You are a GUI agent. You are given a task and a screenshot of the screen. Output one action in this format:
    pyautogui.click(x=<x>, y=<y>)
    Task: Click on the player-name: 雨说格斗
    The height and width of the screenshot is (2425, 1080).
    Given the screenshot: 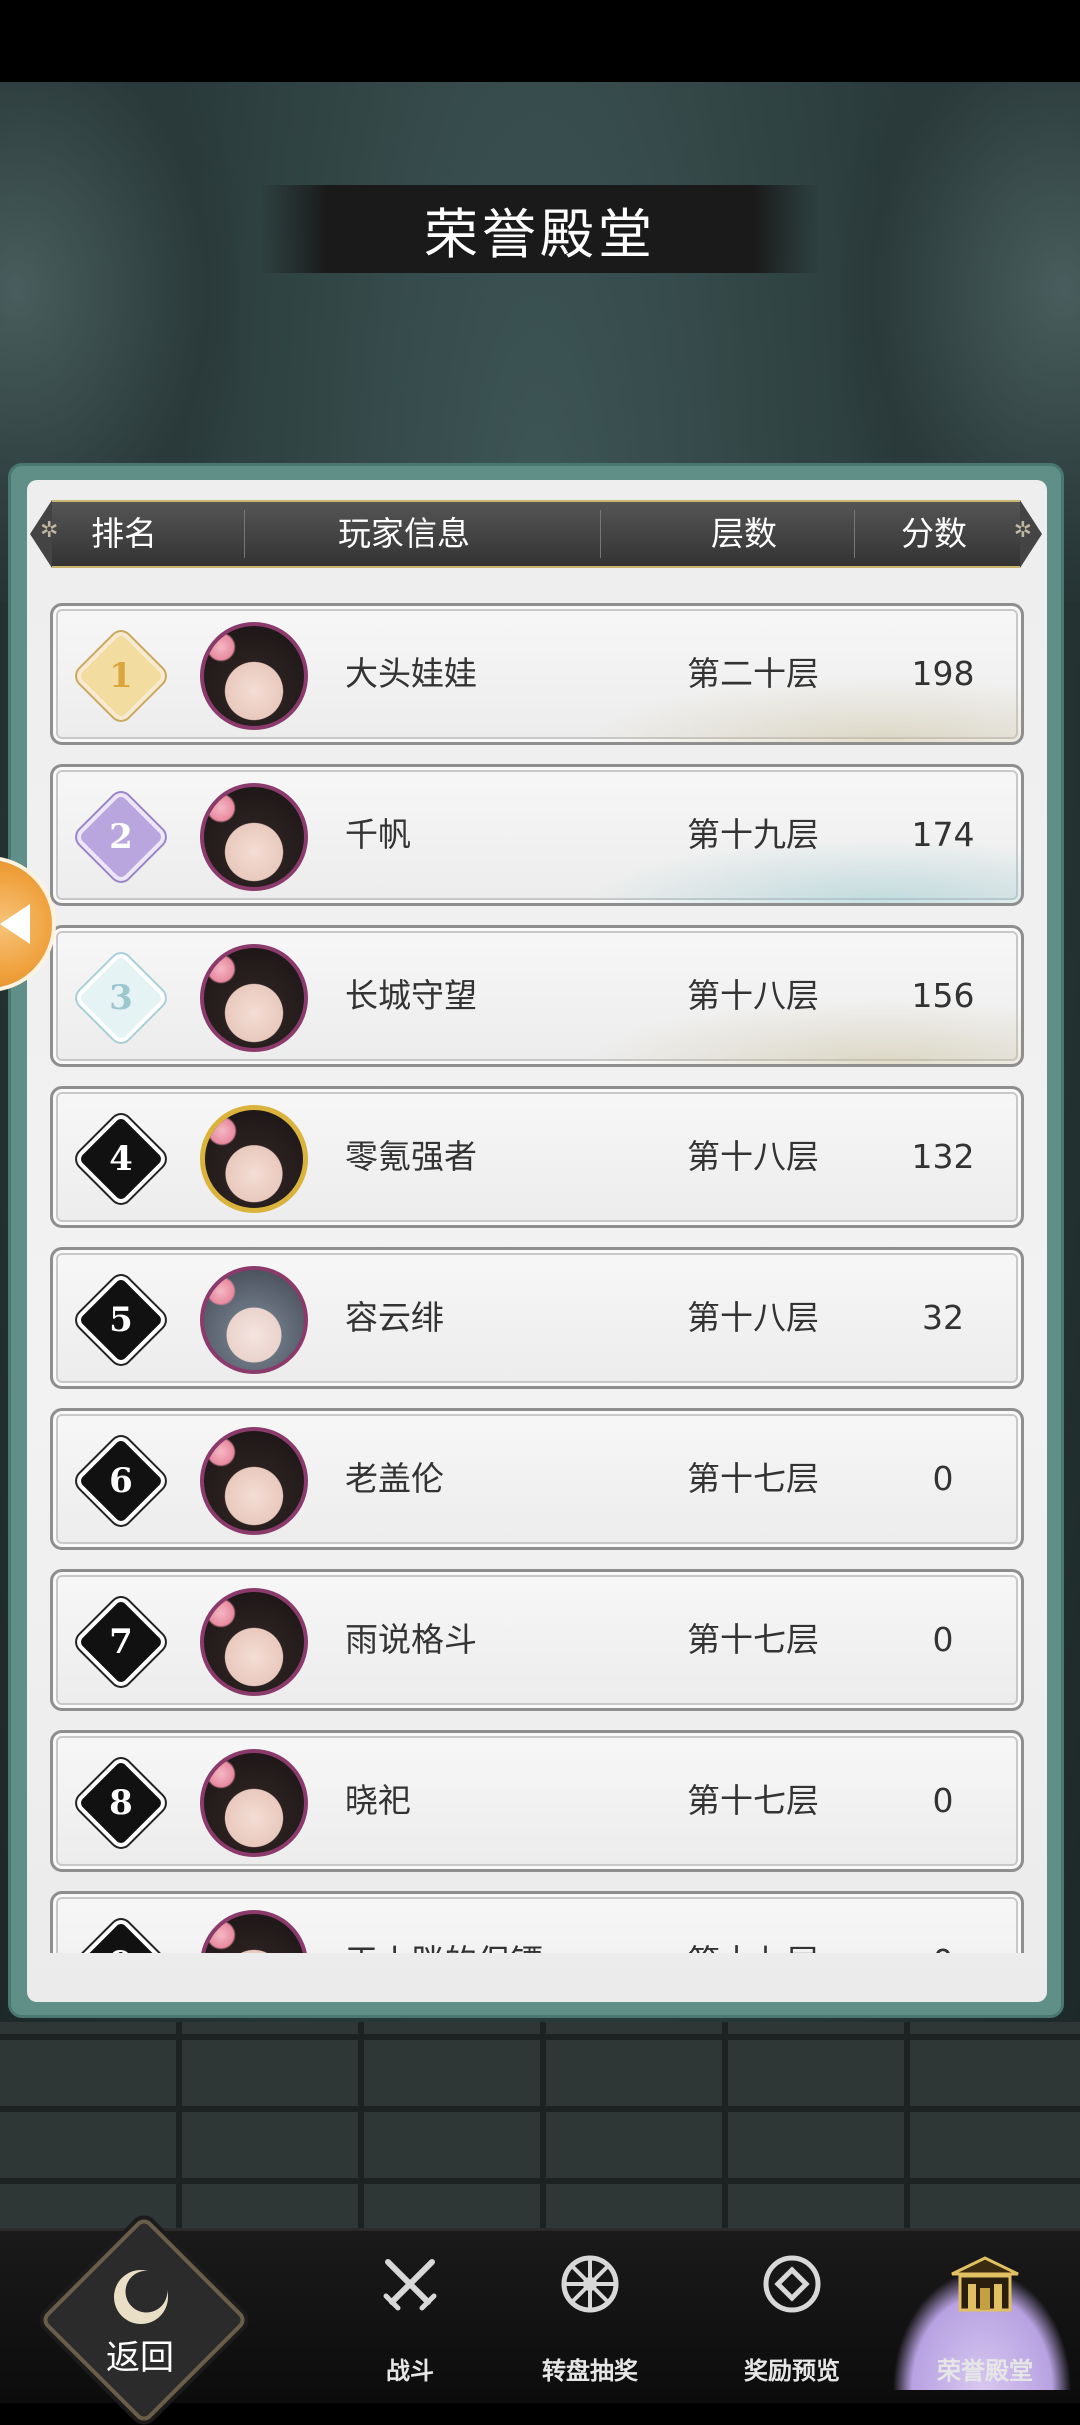 What is the action you would take?
    pyautogui.click(x=411, y=1639)
    